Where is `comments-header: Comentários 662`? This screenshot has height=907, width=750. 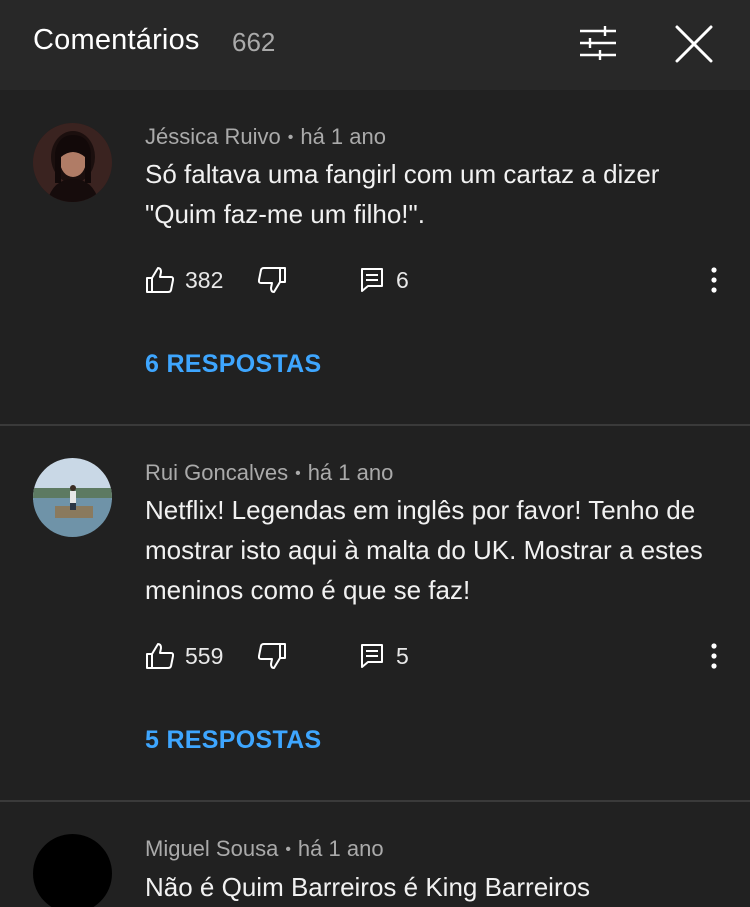 comments-header: Comentários 662 is located at coordinates (375, 45).